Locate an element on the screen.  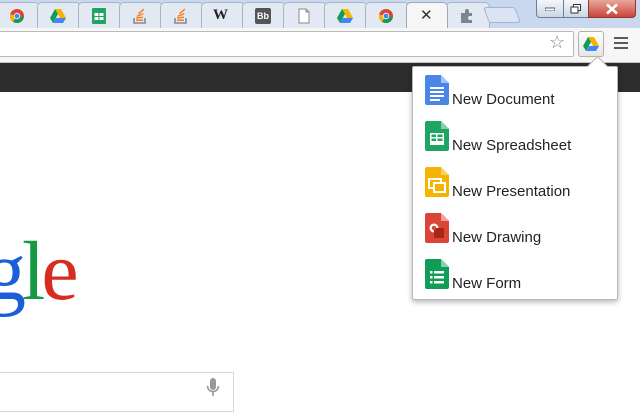
window-close-icon is located at coordinates (612, 8).